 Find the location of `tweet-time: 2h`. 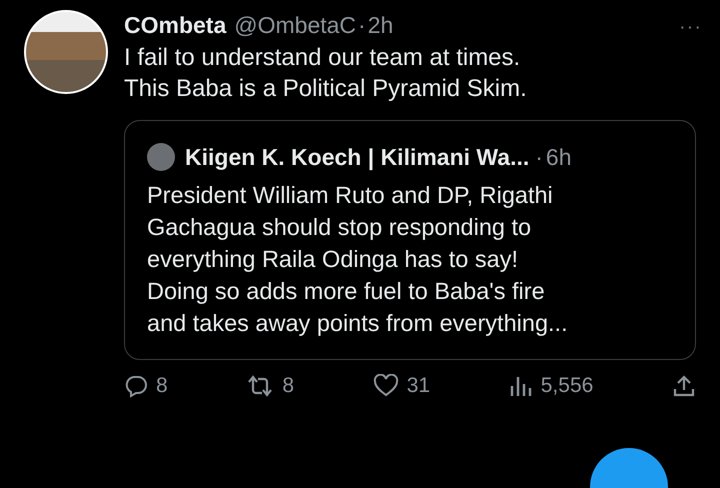

tweet-time: 2h is located at coordinates (381, 25).